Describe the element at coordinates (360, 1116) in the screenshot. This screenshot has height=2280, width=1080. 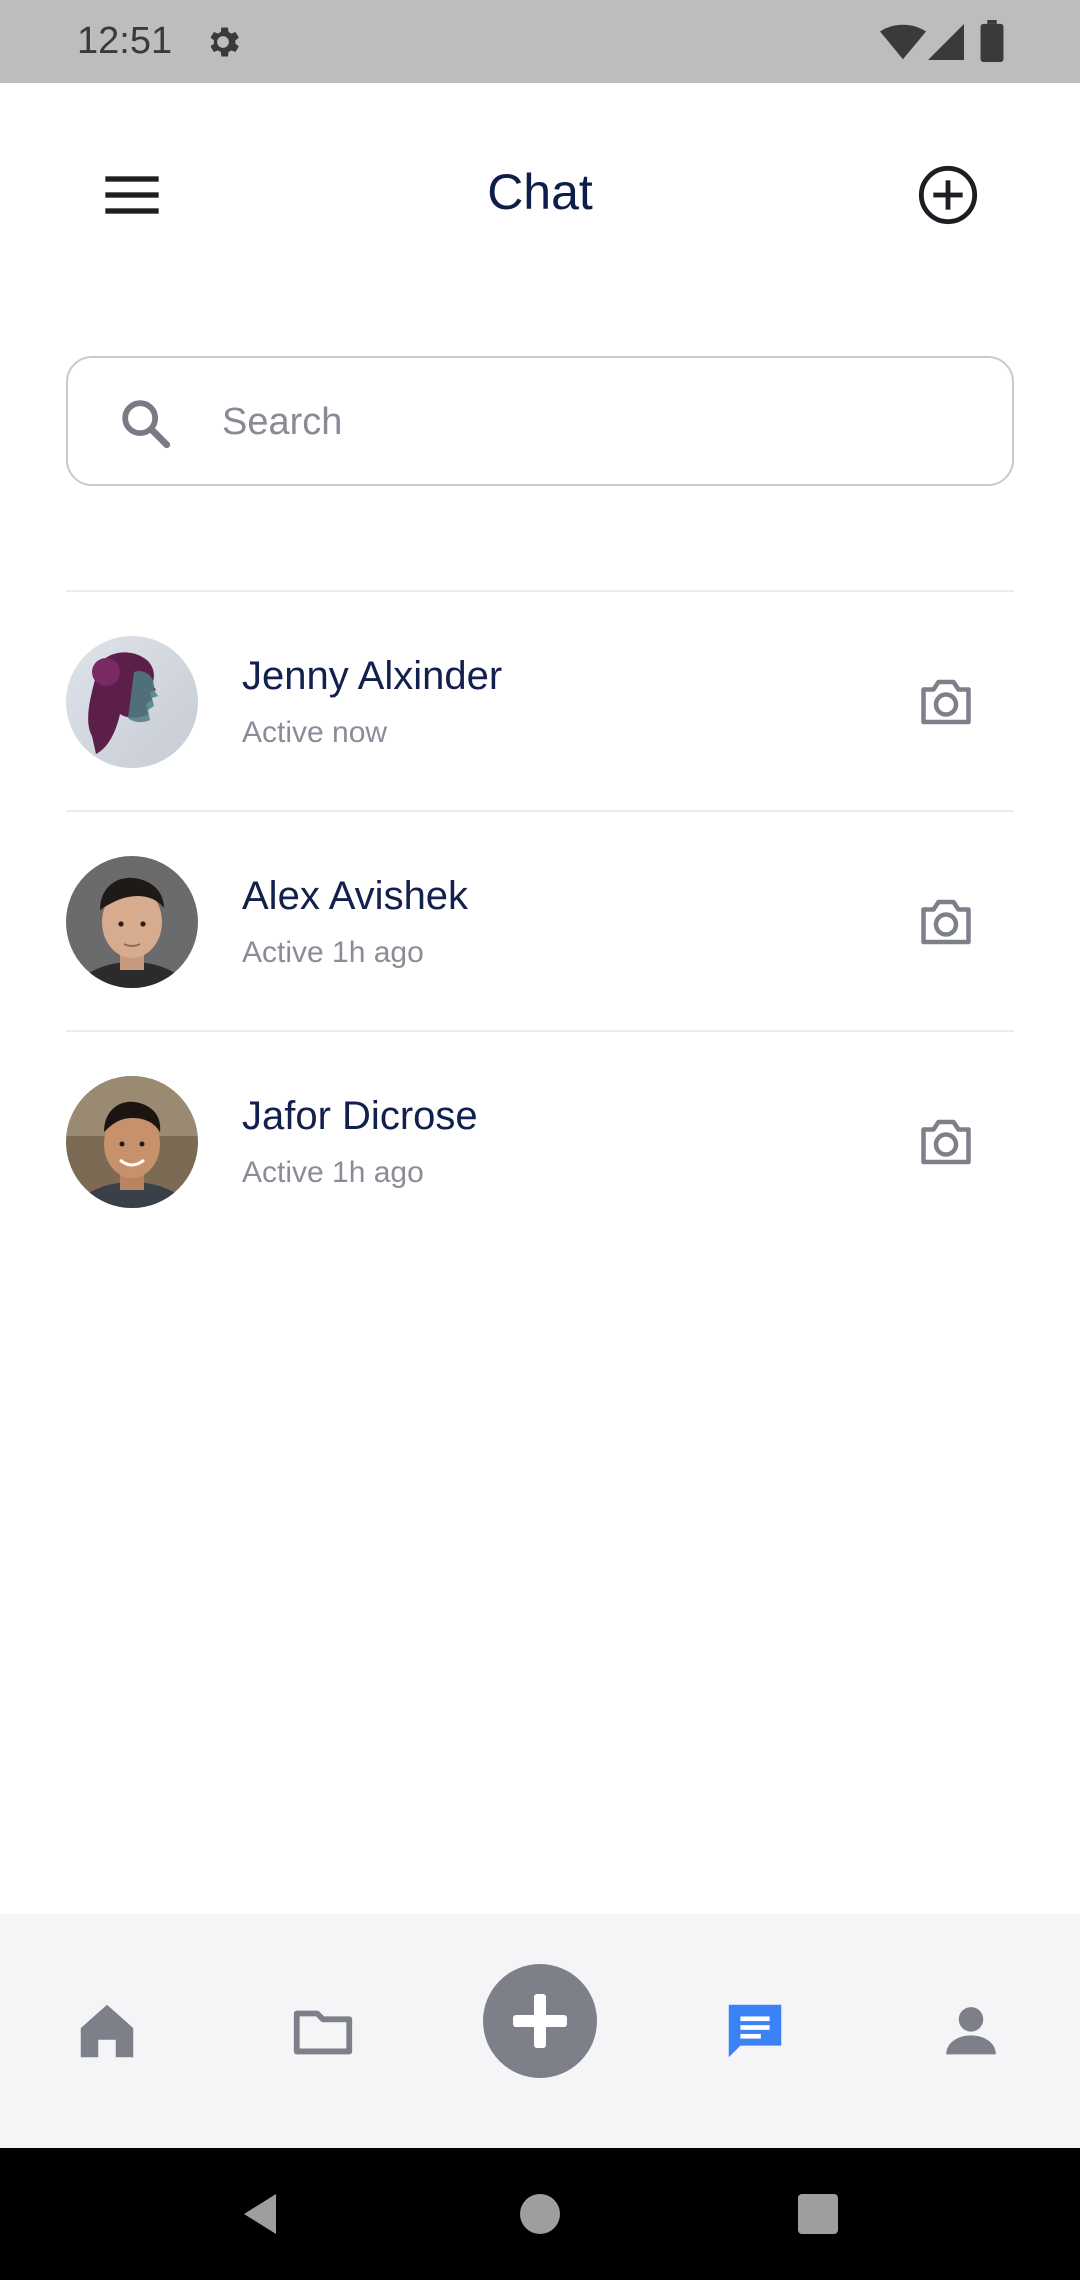
I see `contact-name: Jafor Dicrose` at that location.